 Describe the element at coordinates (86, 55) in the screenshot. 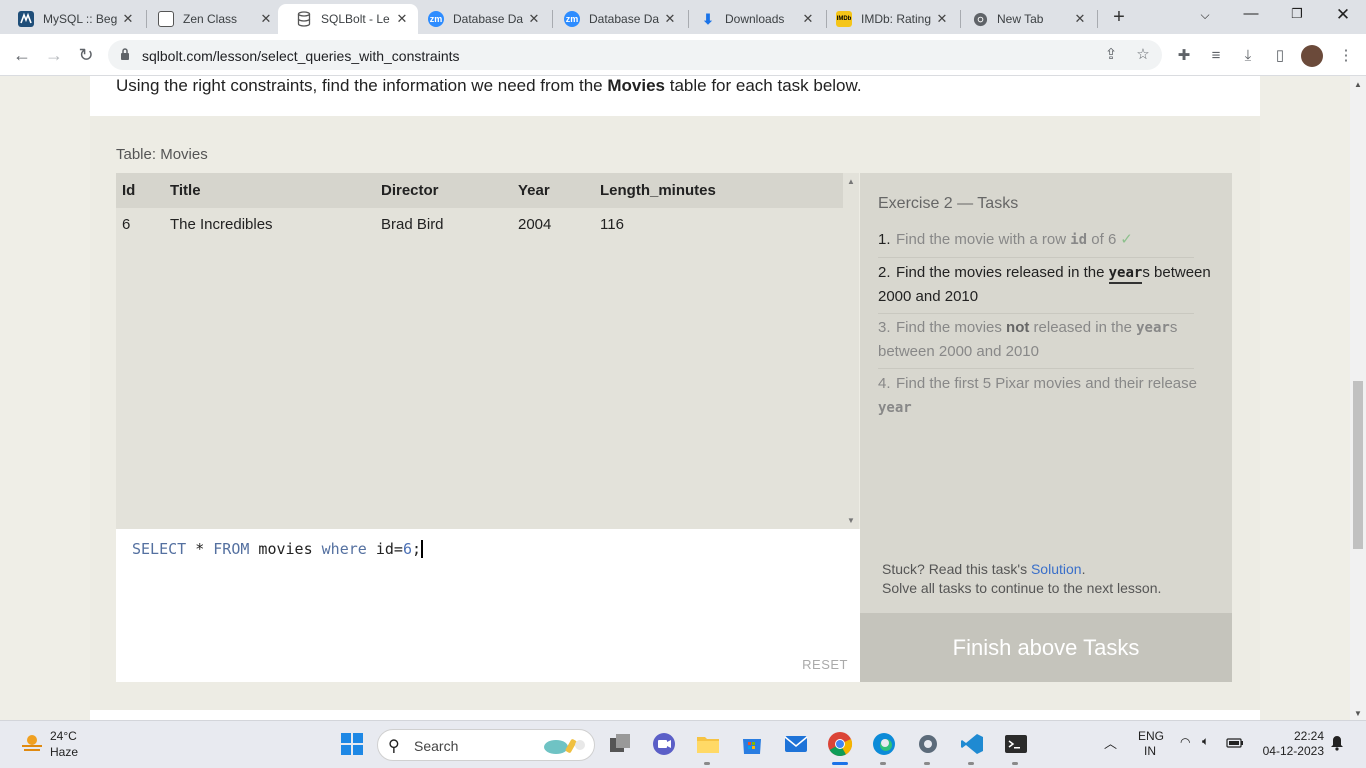

I see `reload-icon: ↻` at that location.